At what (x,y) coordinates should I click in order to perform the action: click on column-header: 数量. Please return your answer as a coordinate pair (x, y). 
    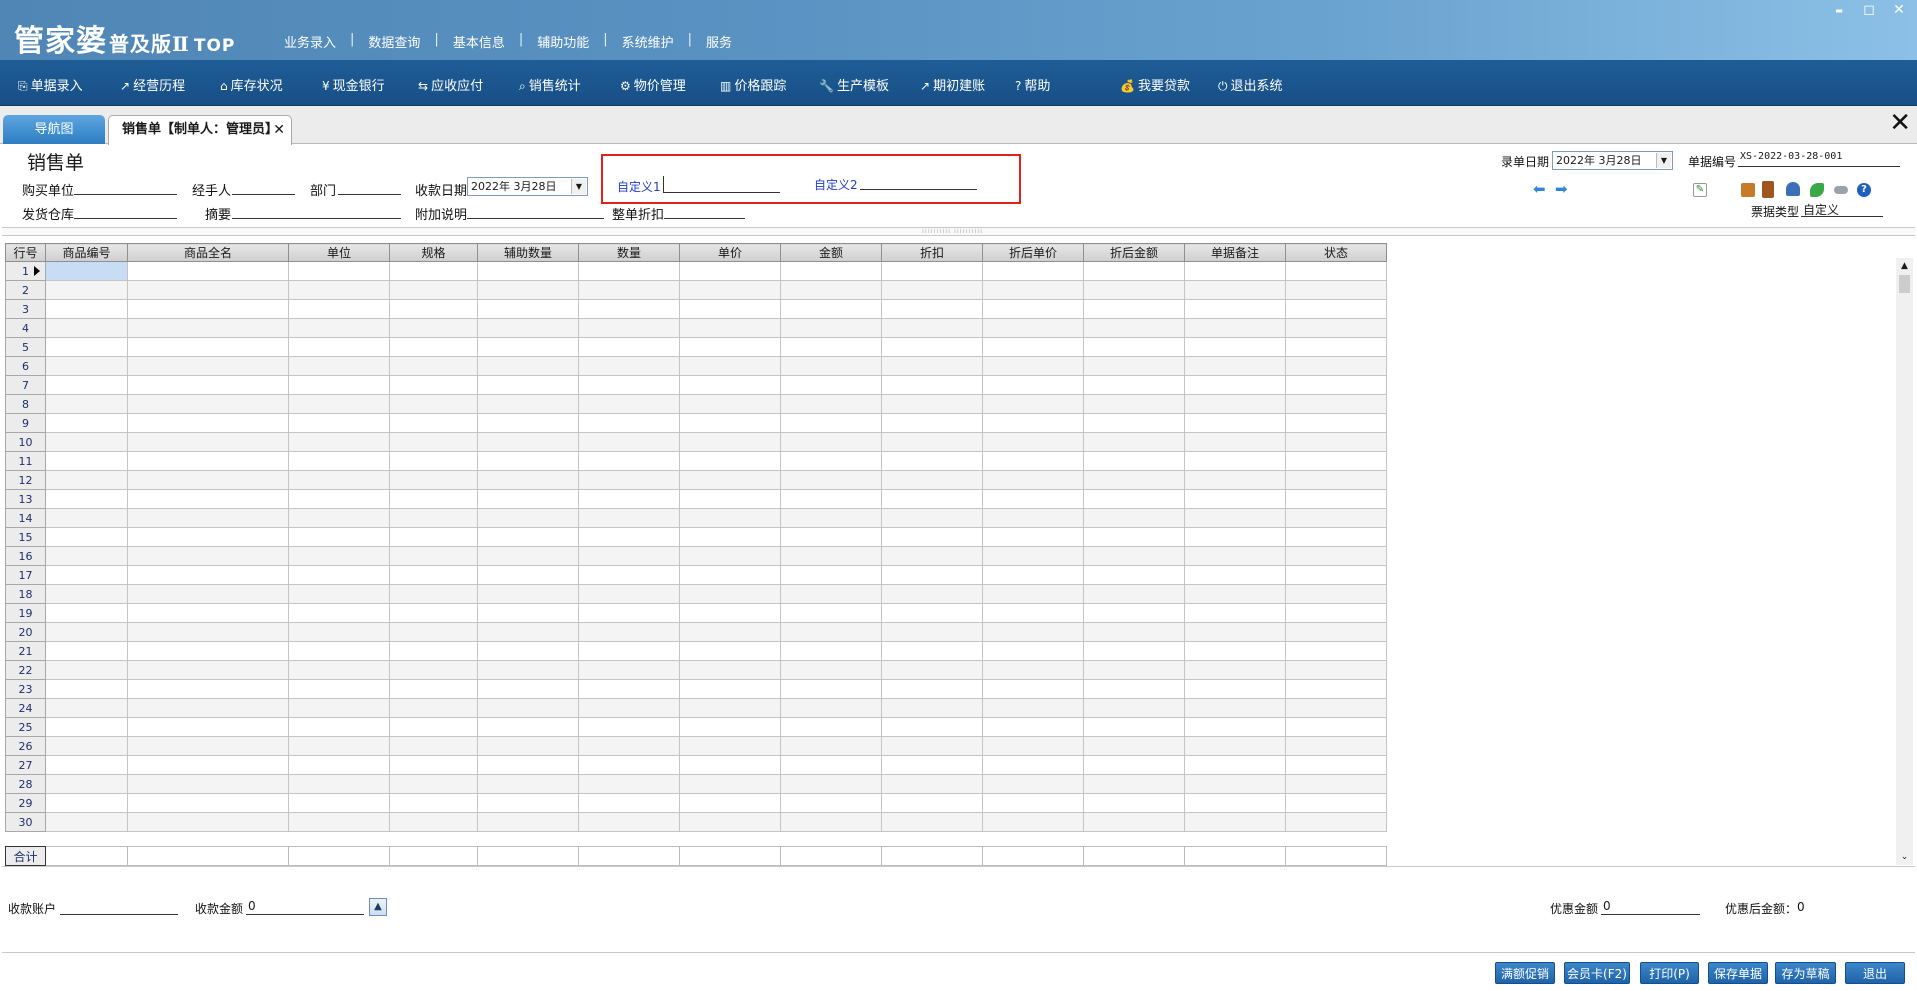
    Looking at the image, I should click on (629, 252).